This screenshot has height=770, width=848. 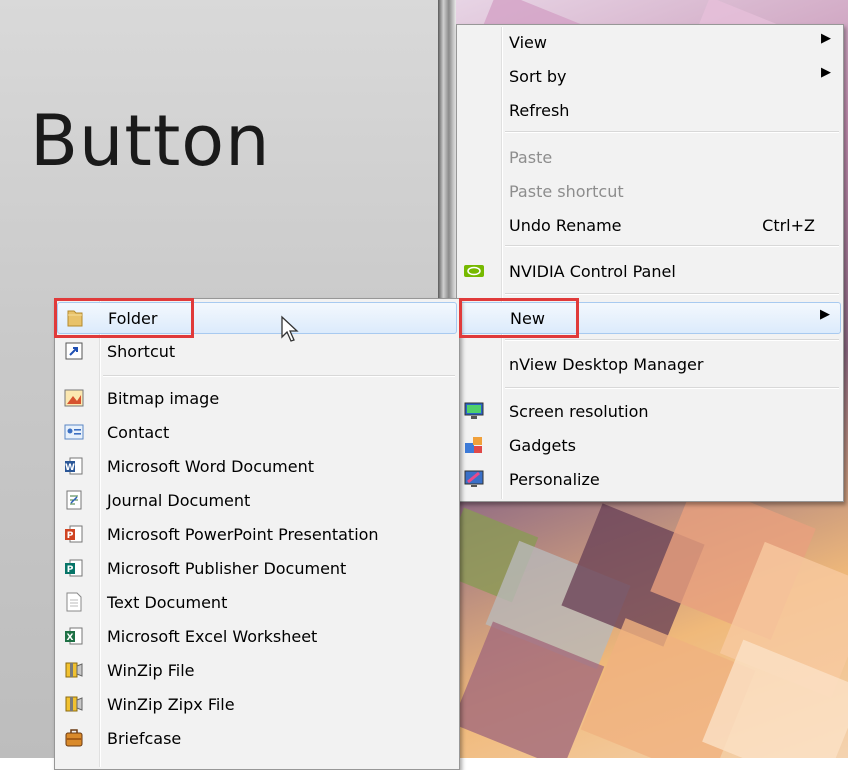 I want to click on svg-text: W, so click(x=70, y=468).